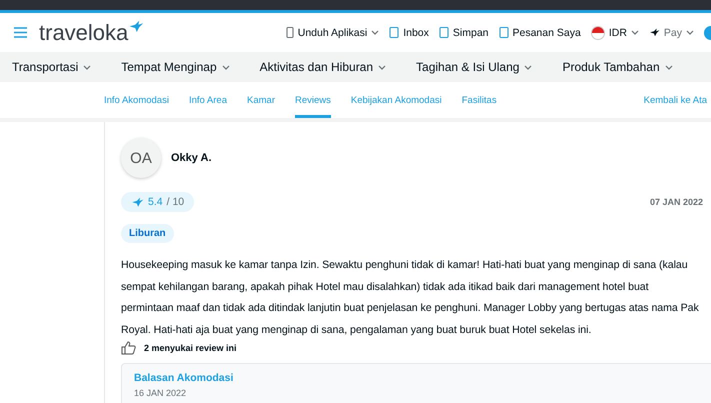 The height and width of the screenshot is (403, 711). What do you see at coordinates (409, 32) in the screenshot?
I see `header-link: Inbox` at bounding box center [409, 32].